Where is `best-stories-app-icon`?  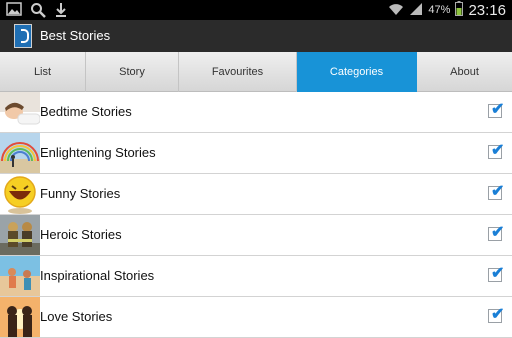
best-stories-app-icon is located at coordinates (23, 36).